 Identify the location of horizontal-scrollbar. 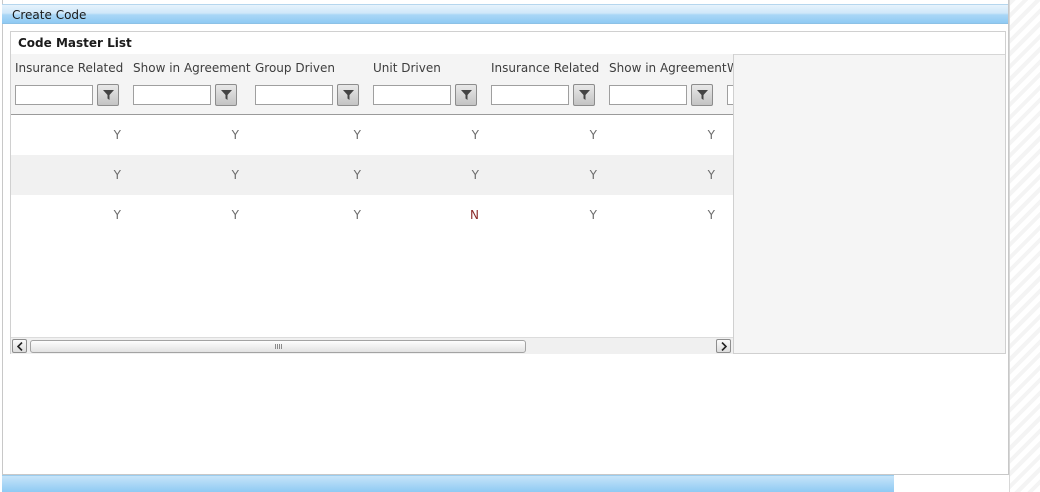
(372, 345).